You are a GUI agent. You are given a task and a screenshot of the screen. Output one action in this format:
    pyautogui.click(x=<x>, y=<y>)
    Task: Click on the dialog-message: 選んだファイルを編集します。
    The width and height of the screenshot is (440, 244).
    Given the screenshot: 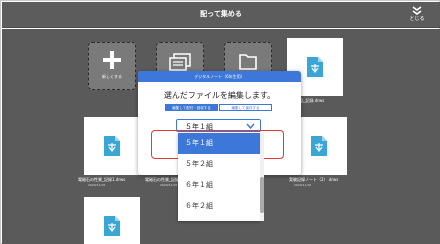 What is the action you would take?
    pyautogui.click(x=219, y=95)
    